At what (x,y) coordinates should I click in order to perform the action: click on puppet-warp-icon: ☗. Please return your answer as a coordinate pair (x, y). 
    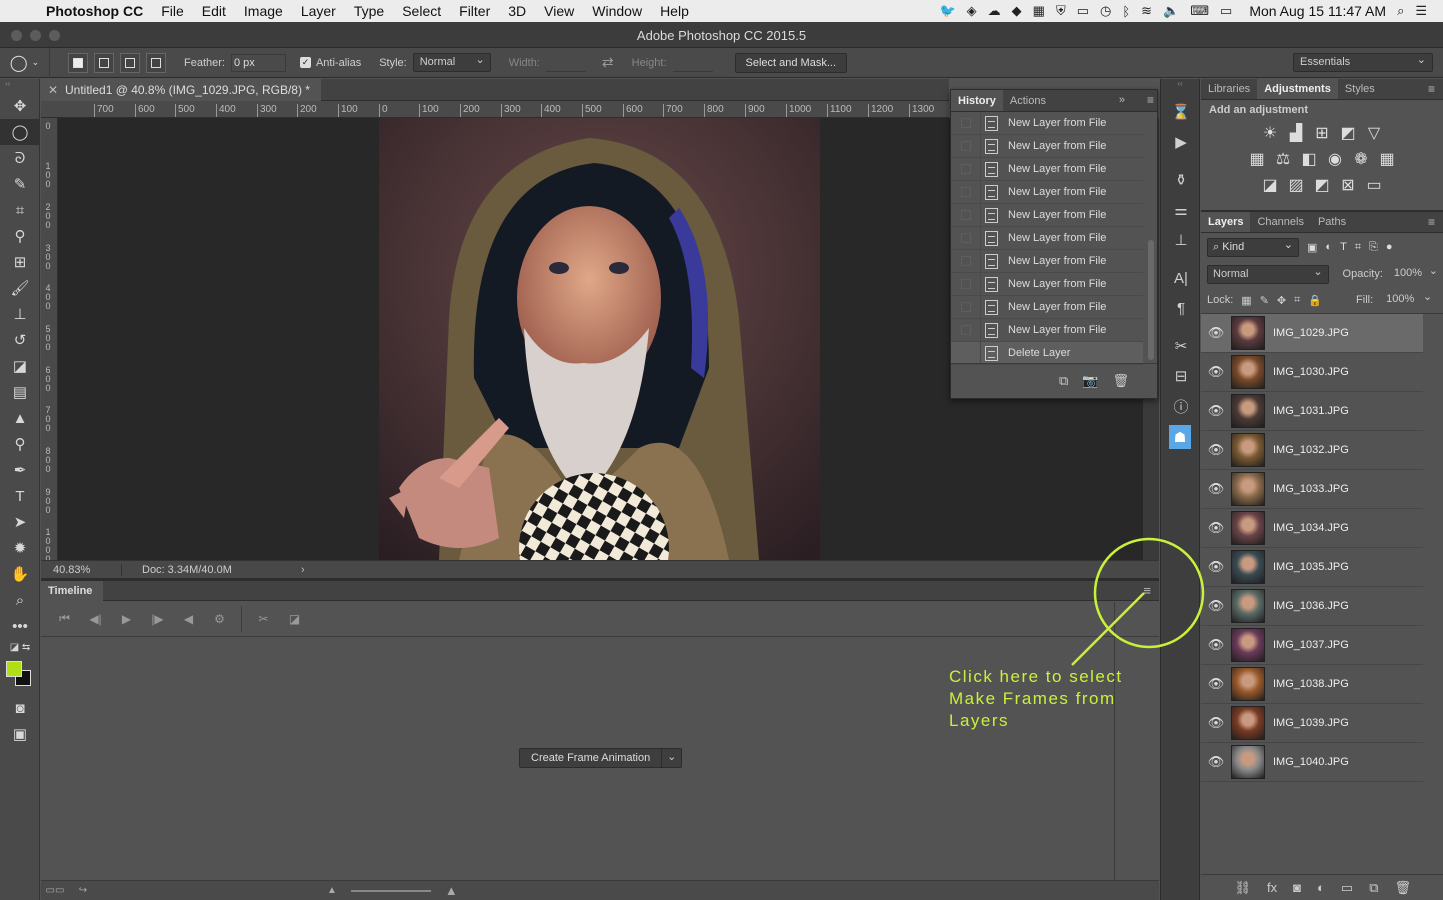
    Looking at the image, I should click on (1180, 437).